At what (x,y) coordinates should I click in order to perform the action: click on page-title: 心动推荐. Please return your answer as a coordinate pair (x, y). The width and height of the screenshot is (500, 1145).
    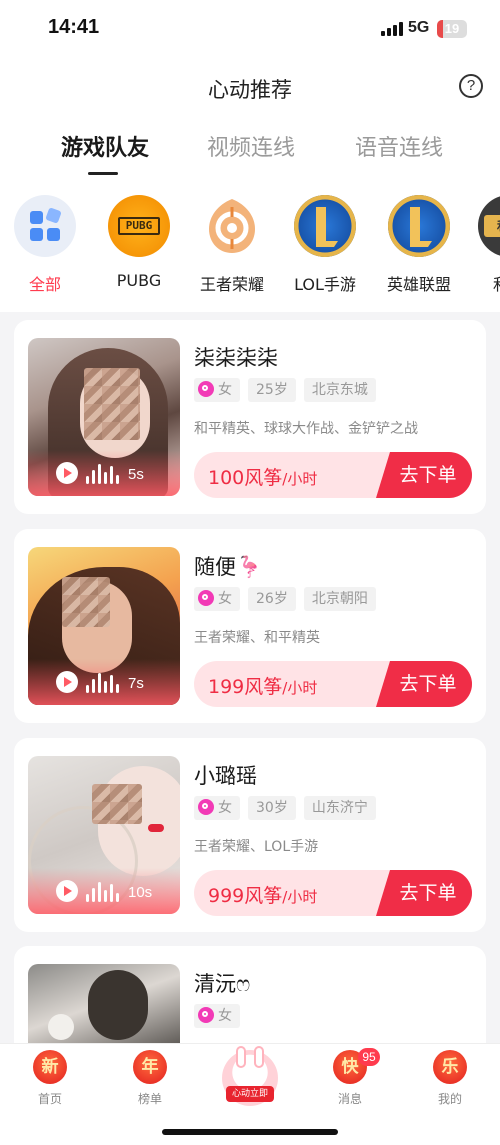
    Looking at the image, I should click on (250, 90).